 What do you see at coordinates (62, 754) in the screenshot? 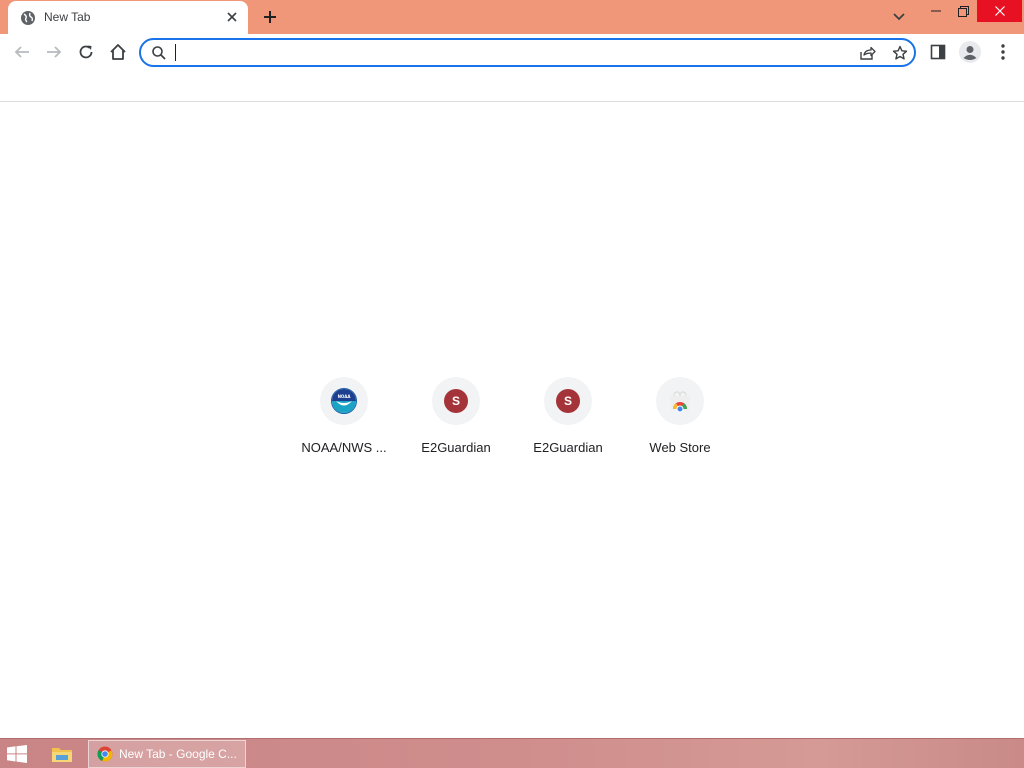
I see `file-explorer-icon` at bounding box center [62, 754].